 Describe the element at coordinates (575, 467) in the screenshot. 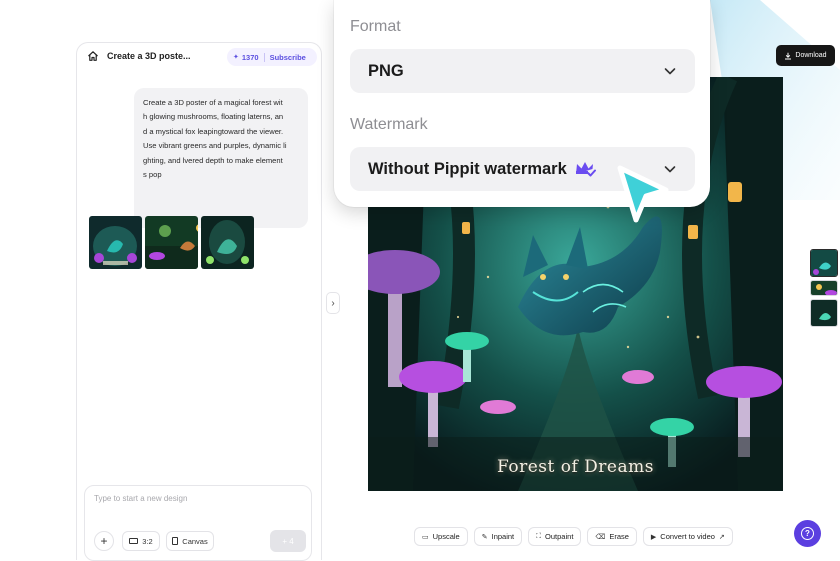

I see `poster-title: Forest of Dreams` at that location.